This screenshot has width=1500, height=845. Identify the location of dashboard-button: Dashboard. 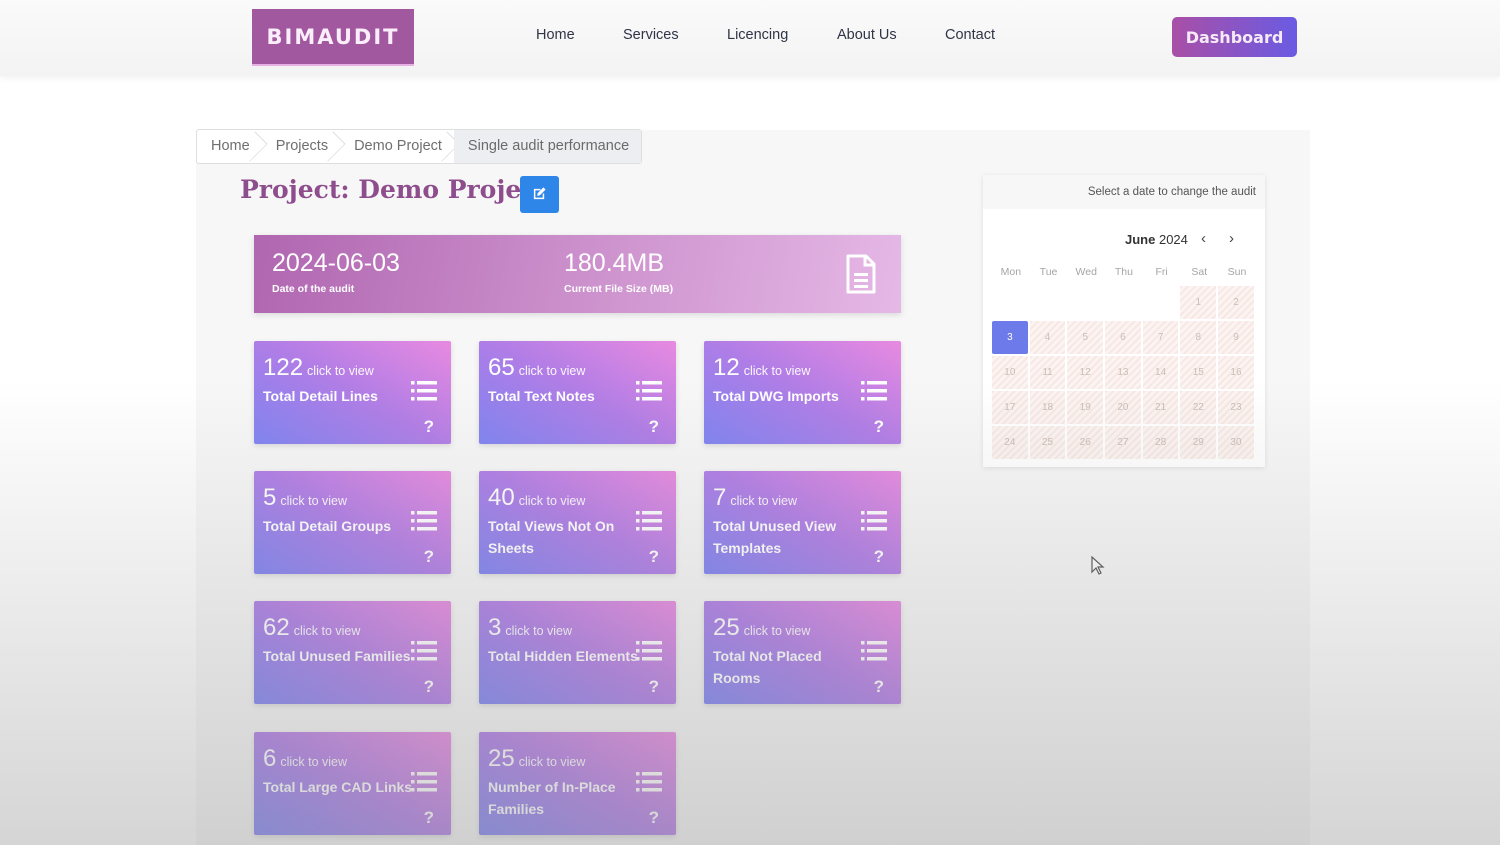
(1234, 37).